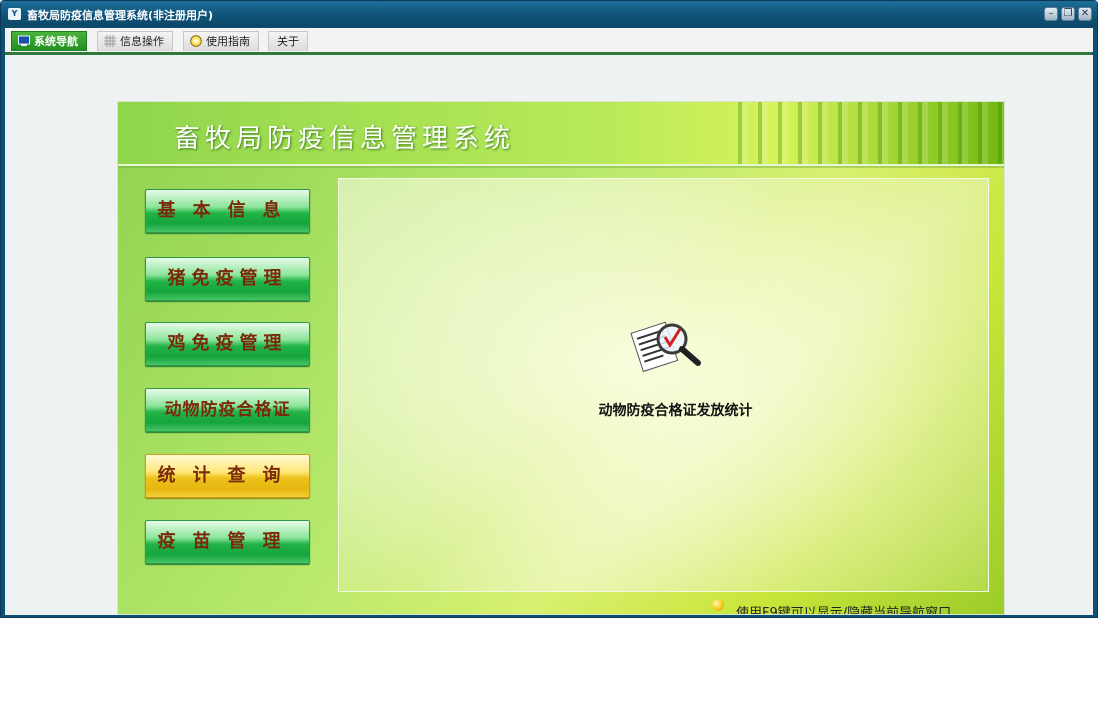  I want to click on header-shadow, so click(561, 167).